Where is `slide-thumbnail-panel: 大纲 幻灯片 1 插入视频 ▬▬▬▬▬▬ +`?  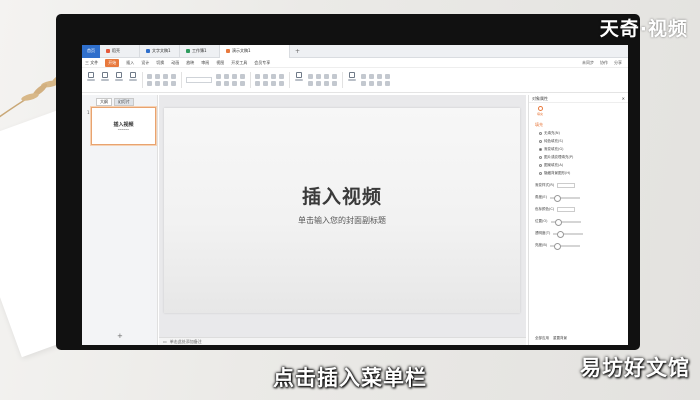 slide-thumbnail-panel: 大纲 幻灯片 1 插入视频 ▬▬▬▬▬▬ + is located at coordinates (120, 220).